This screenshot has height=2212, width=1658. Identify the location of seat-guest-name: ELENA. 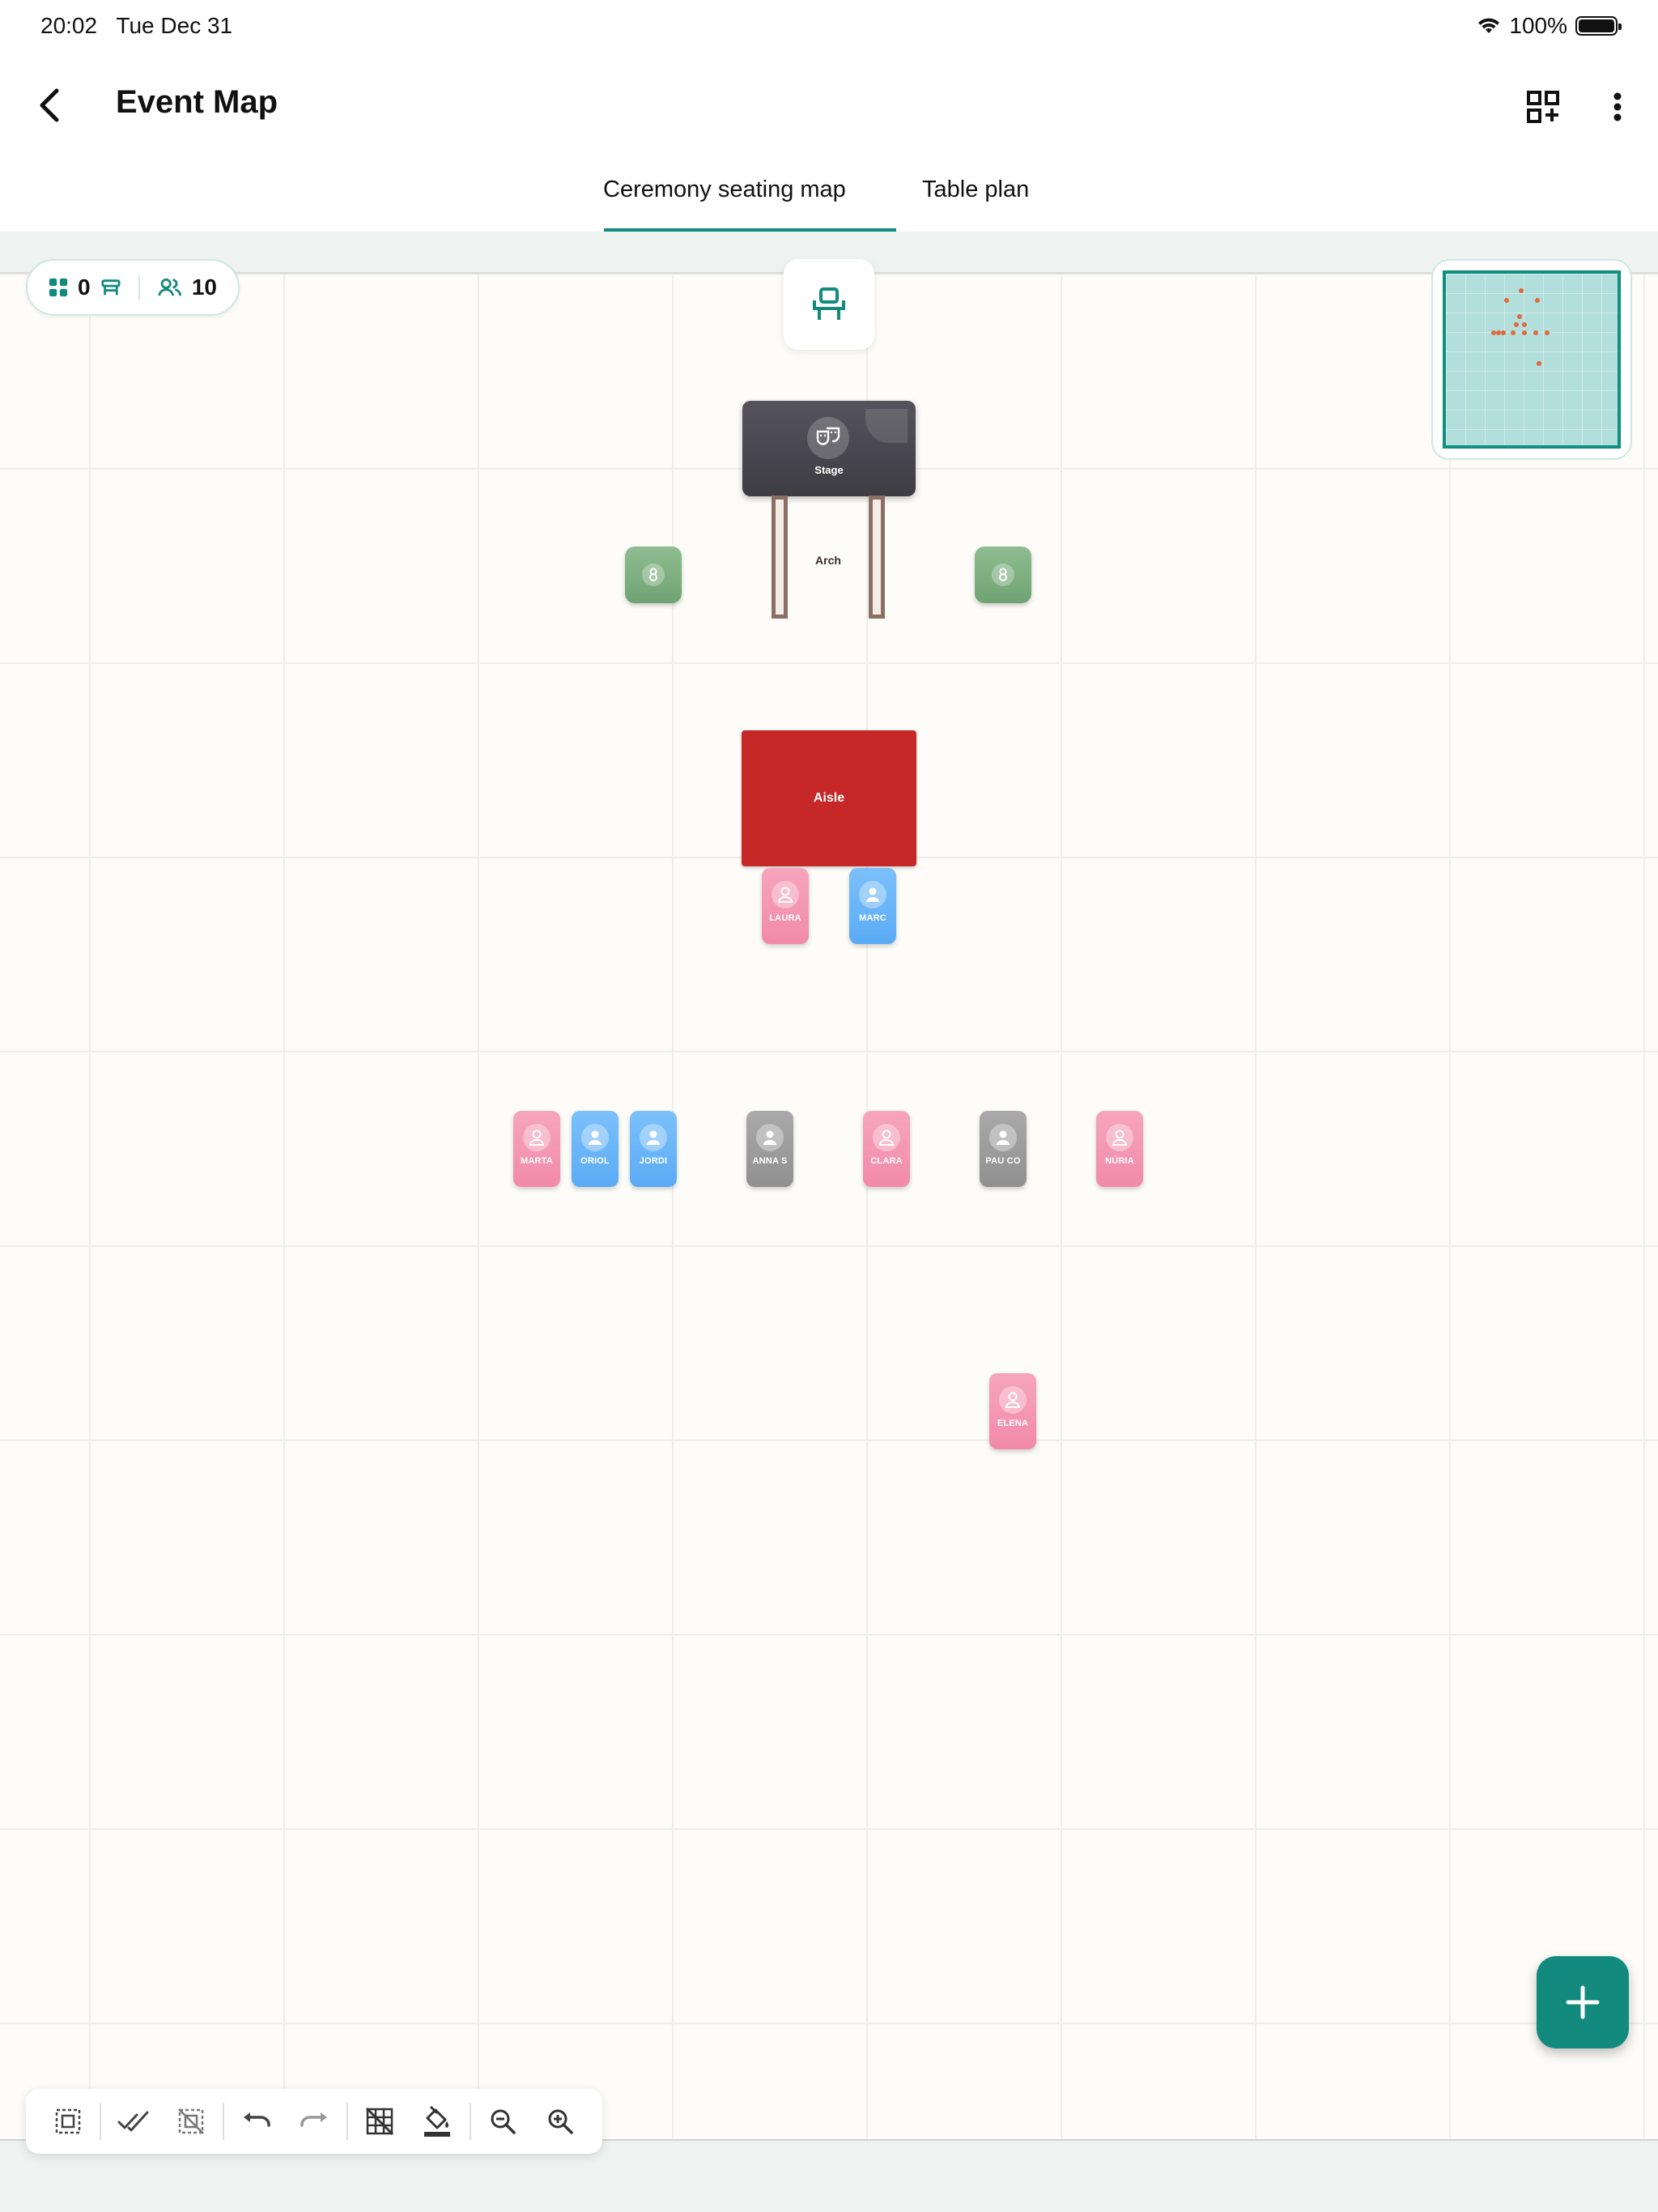
(1013, 1423).